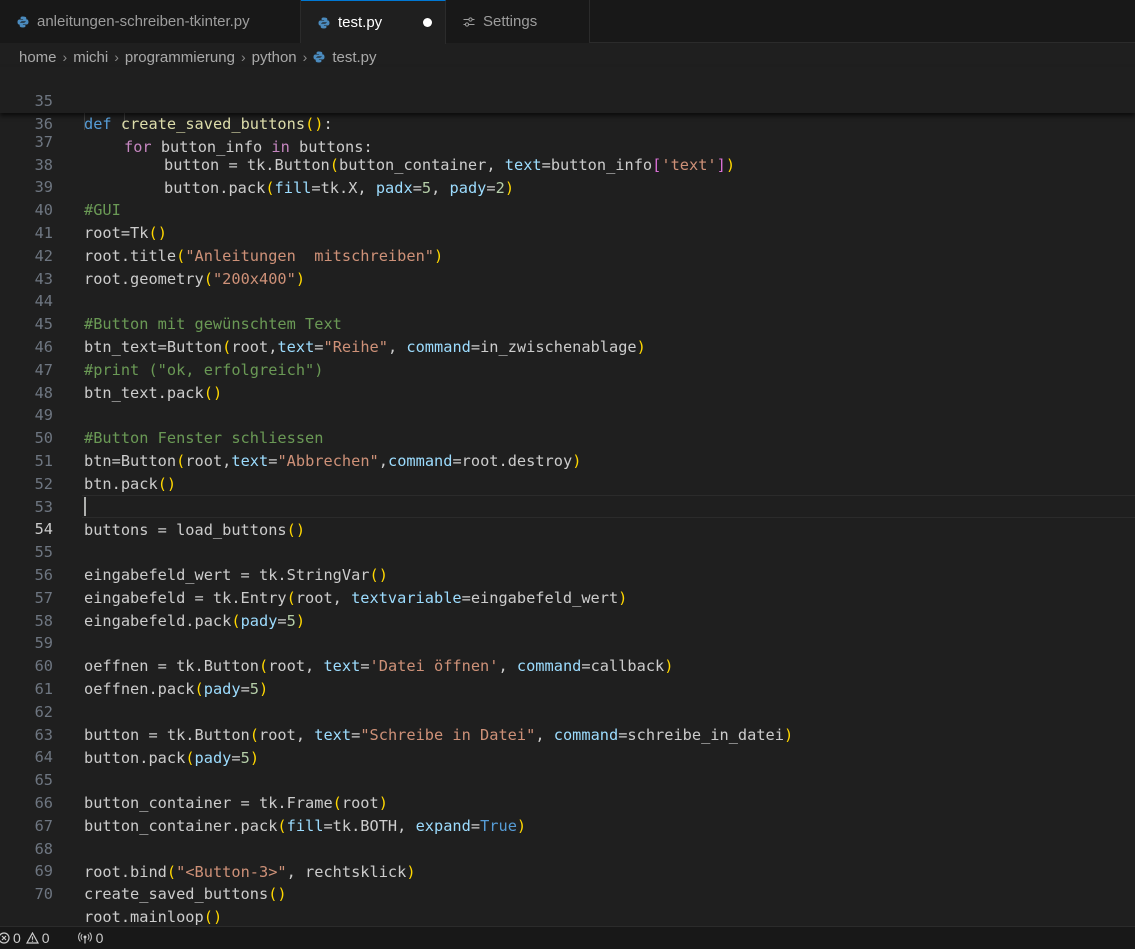  I want to click on settings-sliders-icon, so click(469, 21).